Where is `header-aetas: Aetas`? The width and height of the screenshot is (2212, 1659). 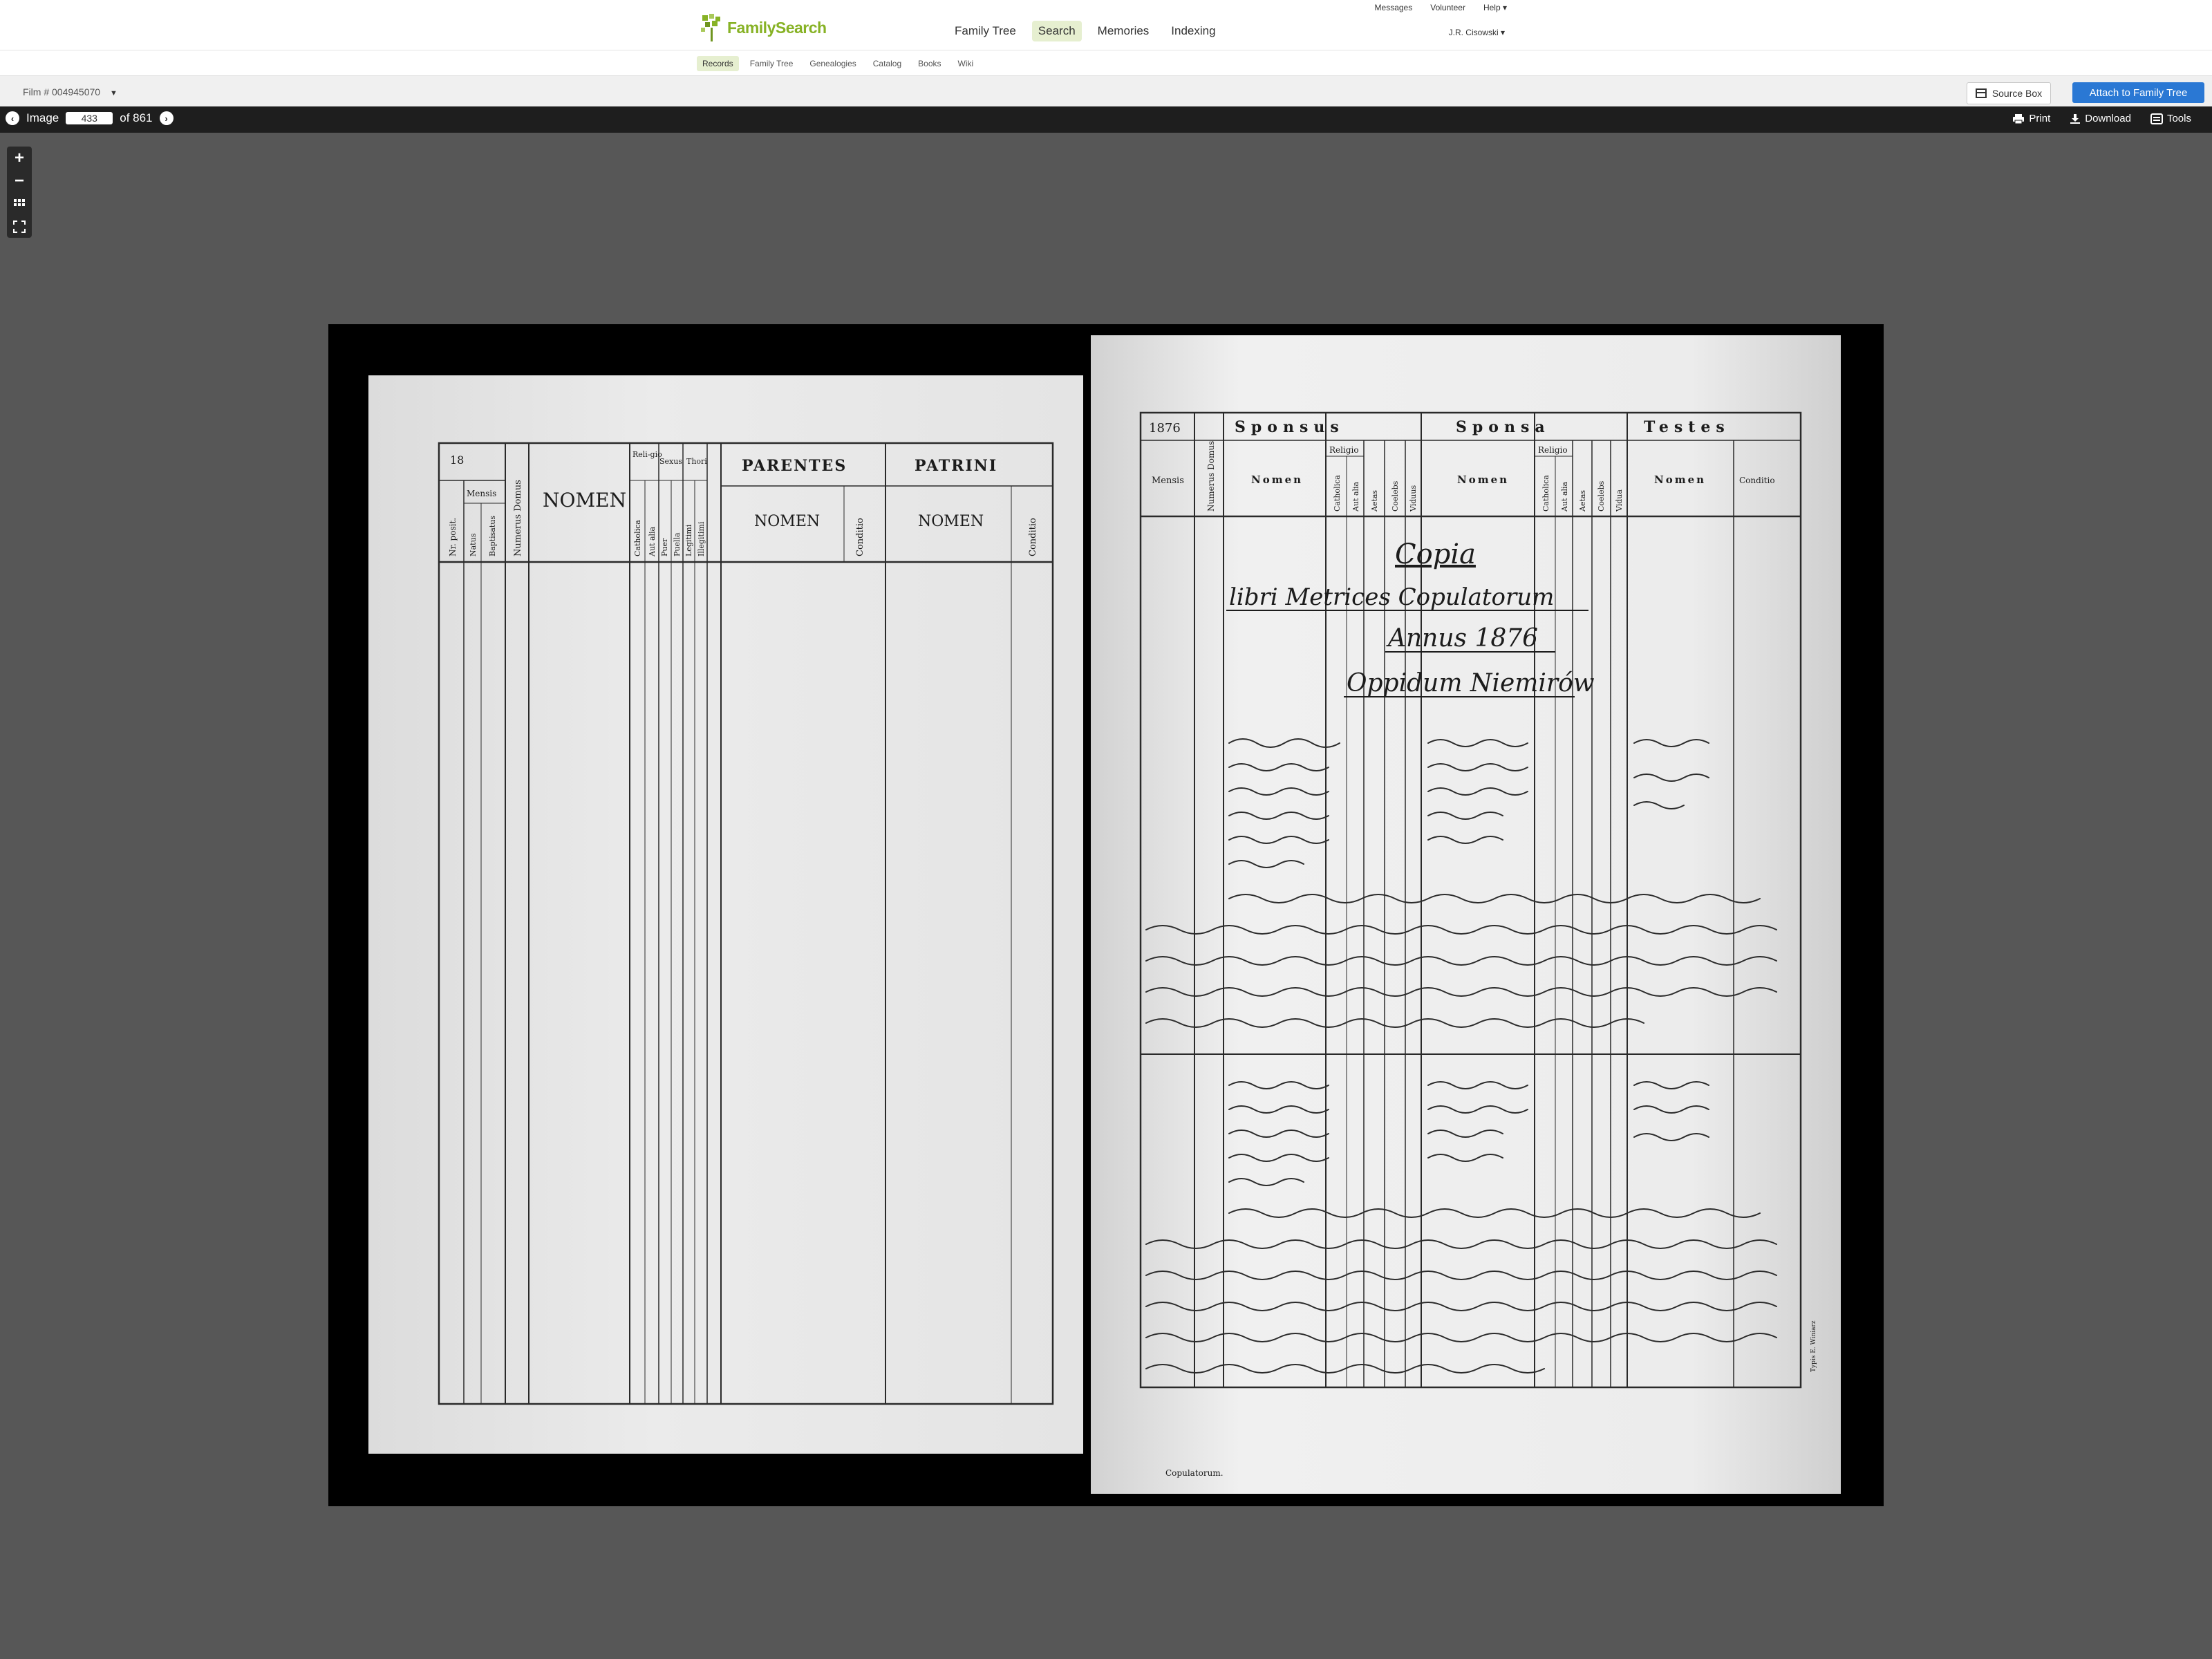 header-aetas: Aetas is located at coordinates (1374, 501).